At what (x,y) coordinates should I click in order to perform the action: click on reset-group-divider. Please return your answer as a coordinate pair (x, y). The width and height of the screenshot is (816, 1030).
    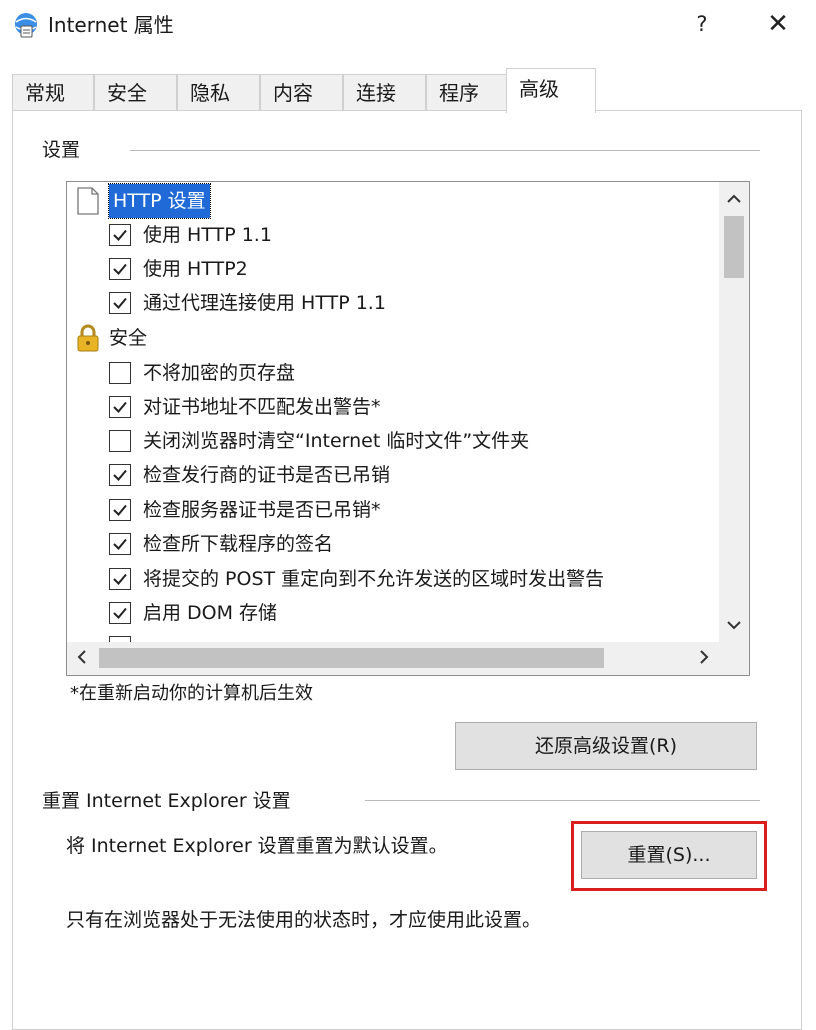
    Looking at the image, I should click on (562, 800).